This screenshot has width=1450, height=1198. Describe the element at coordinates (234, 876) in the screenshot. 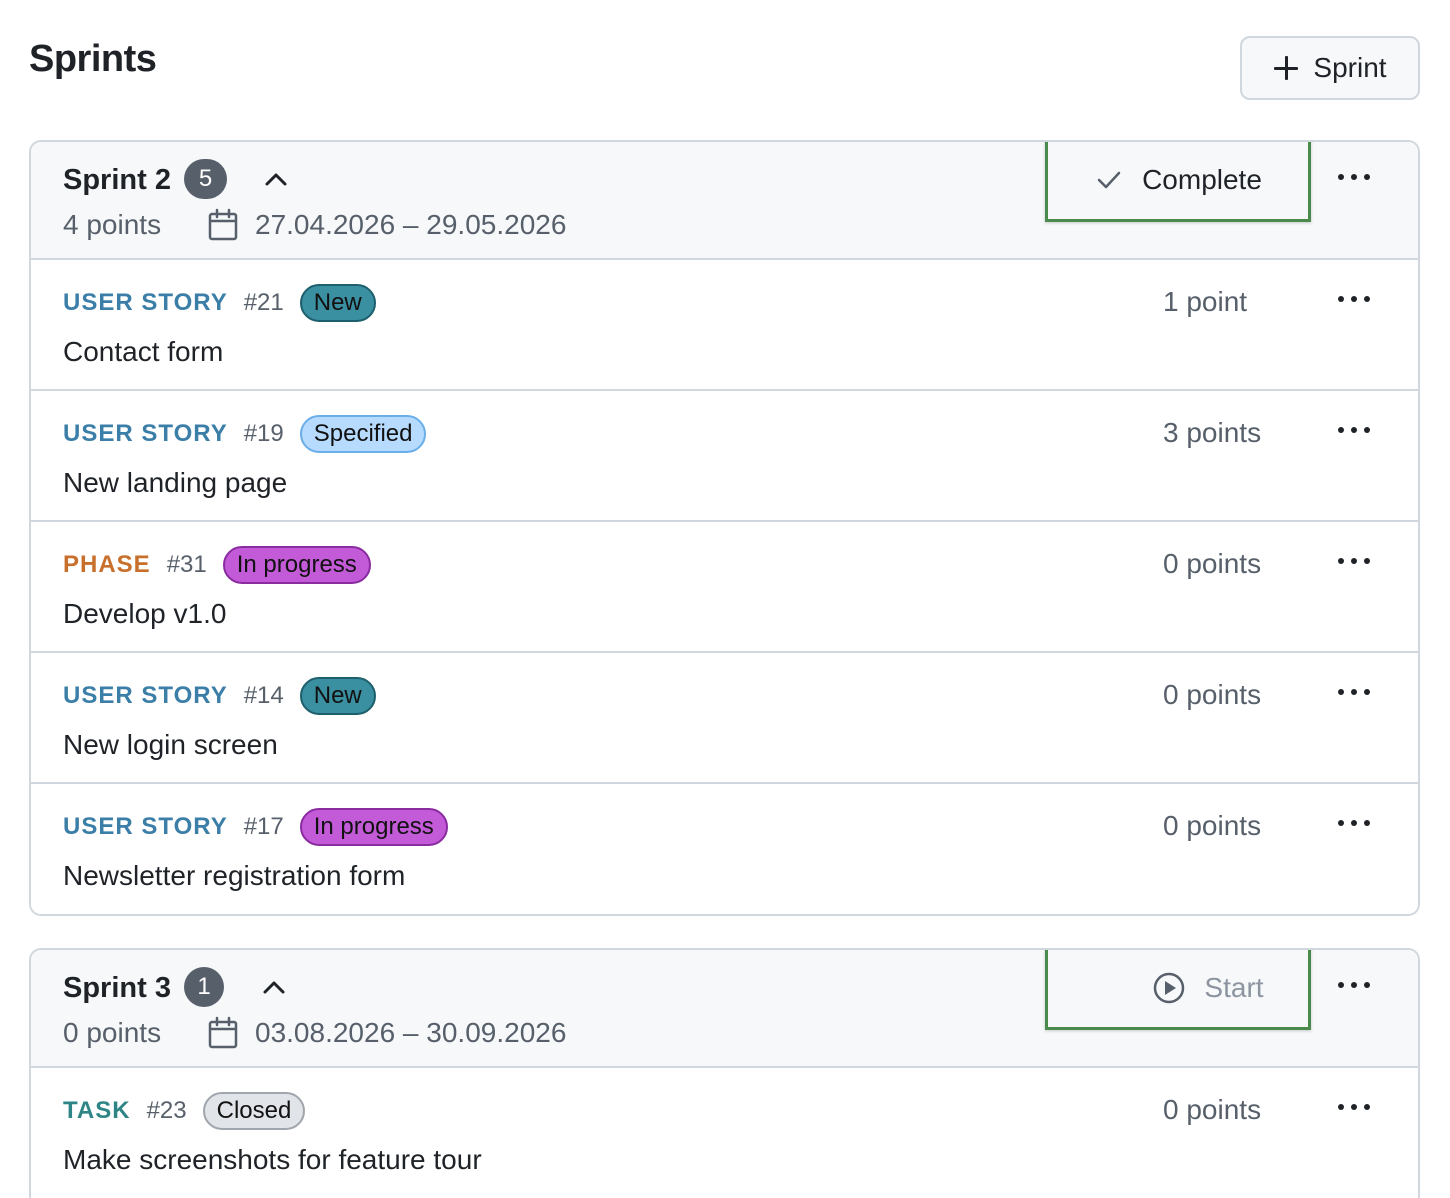

I see `item-subject: Newsletter registration form` at that location.